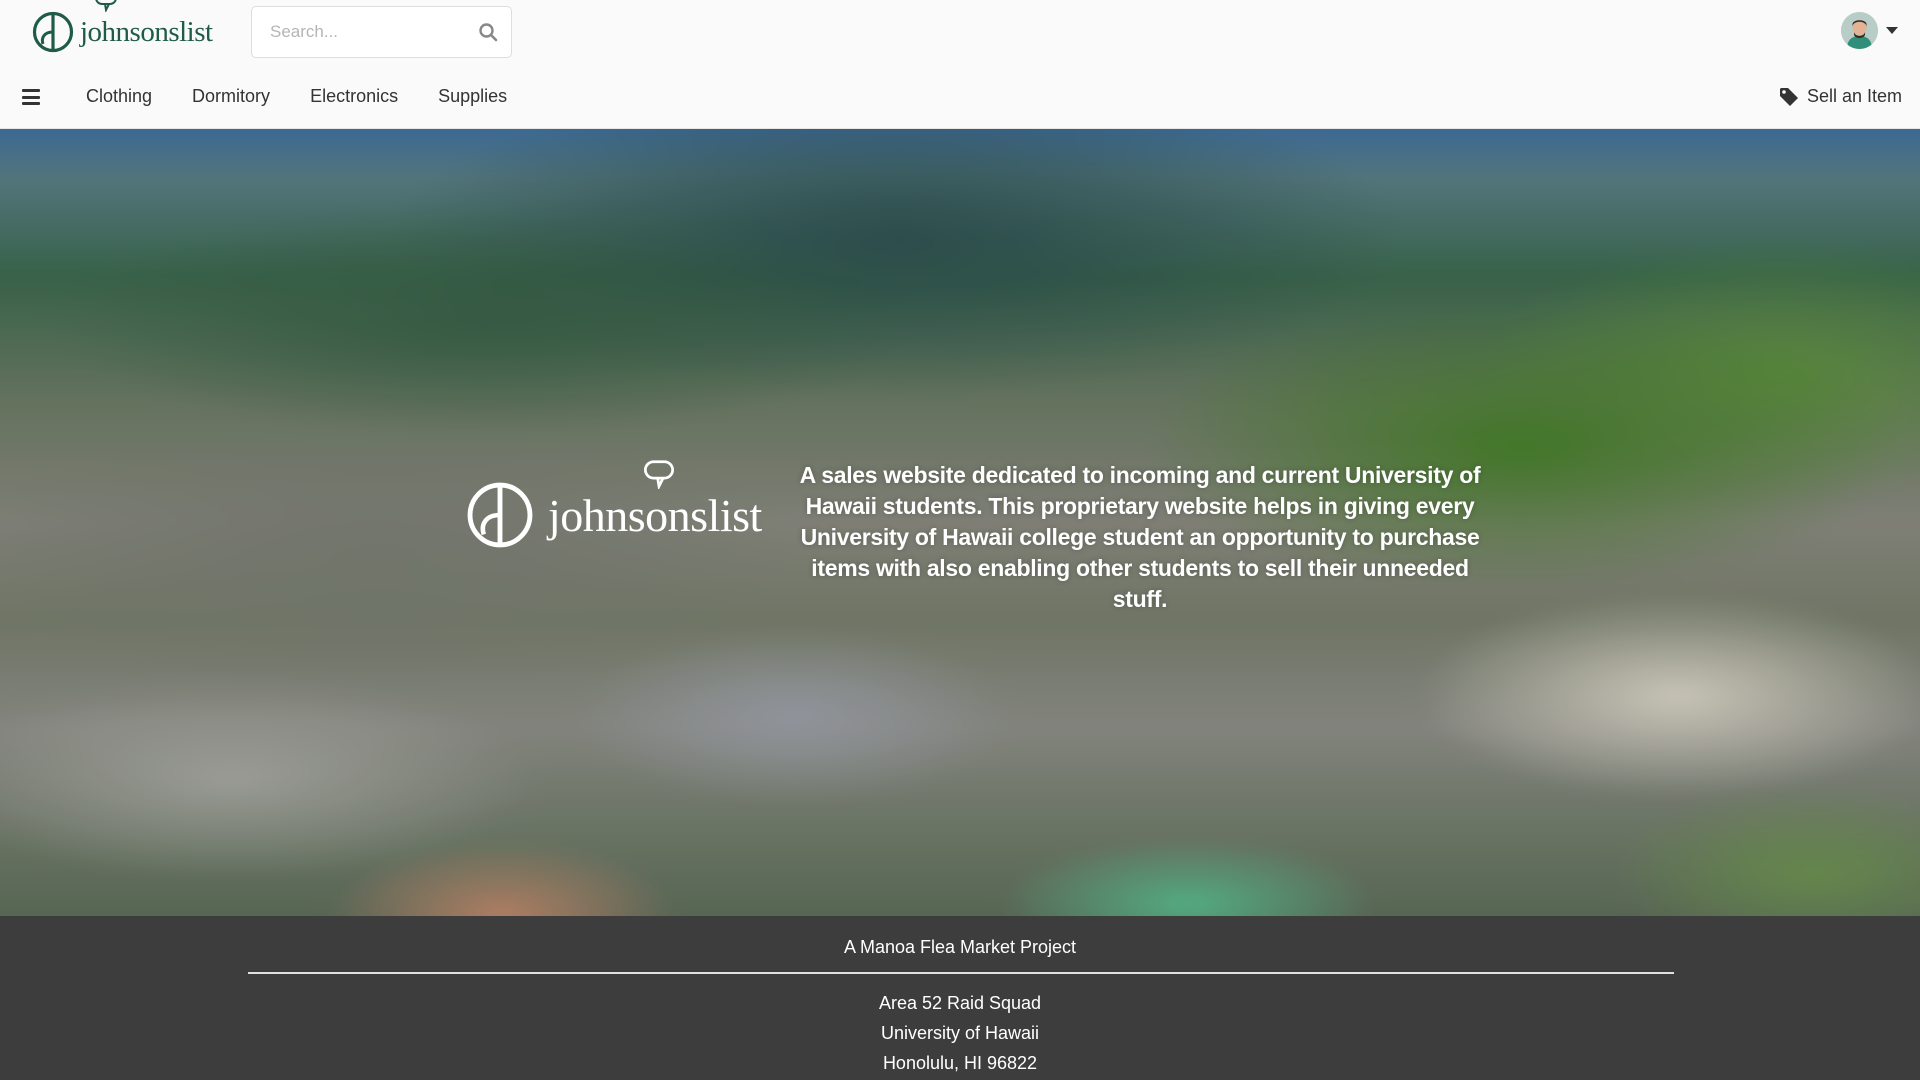 The image size is (1920, 1080). I want to click on footer-university: University of Hawaii, so click(960, 1033).